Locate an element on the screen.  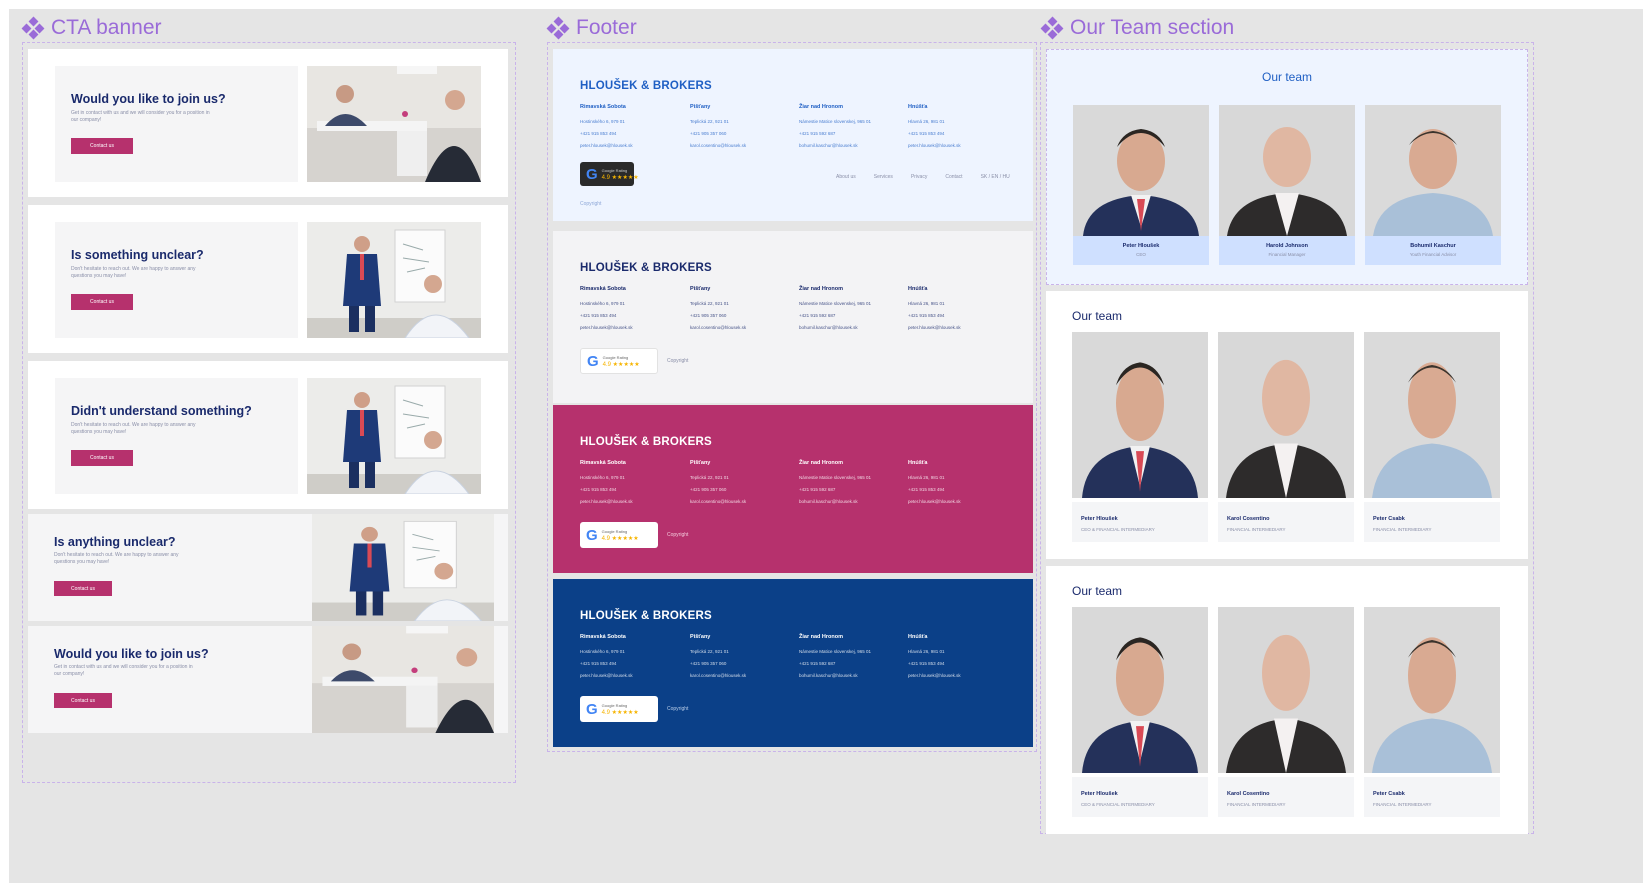
member-name: Karol Cosentino is located at coordinates (1248, 794).